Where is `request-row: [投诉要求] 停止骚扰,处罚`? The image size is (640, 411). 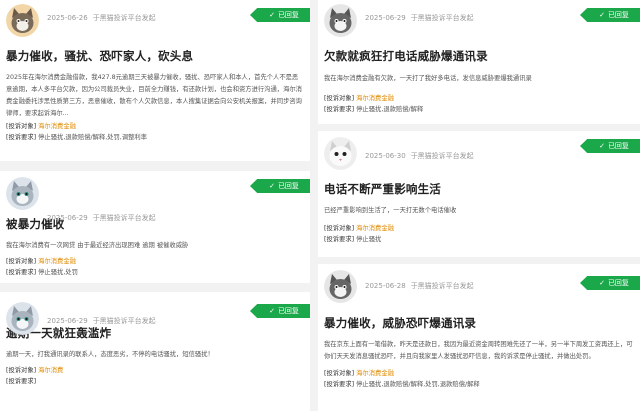 request-row: [投诉要求] 停止骚扰,处罚 is located at coordinates (155, 272).